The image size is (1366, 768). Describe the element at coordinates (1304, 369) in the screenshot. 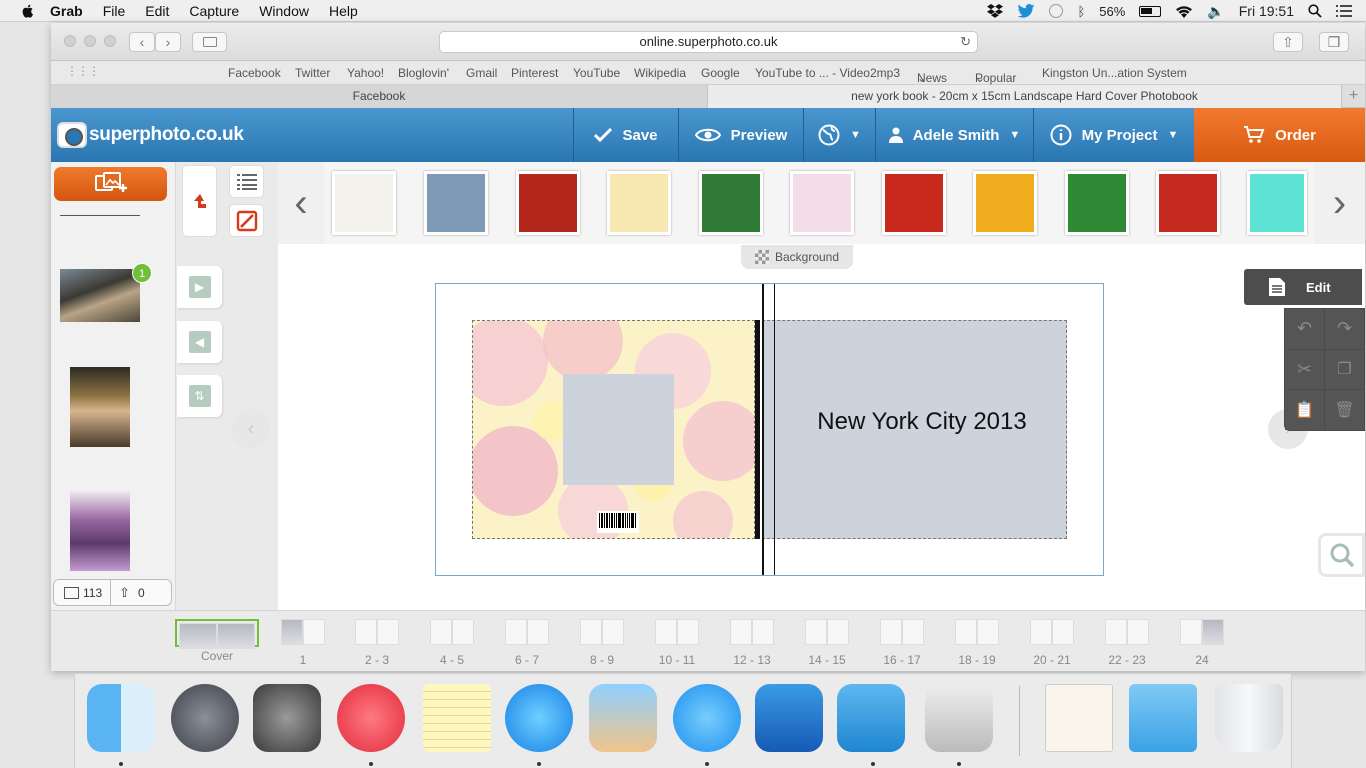

I see `cut-button: ✂` at that location.